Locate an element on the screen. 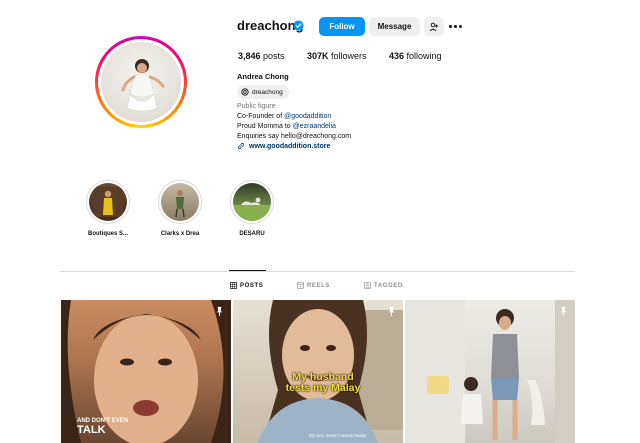 The height and width of the screenshot is (443, 640). post-3-image is located at coordinates (490, 371).